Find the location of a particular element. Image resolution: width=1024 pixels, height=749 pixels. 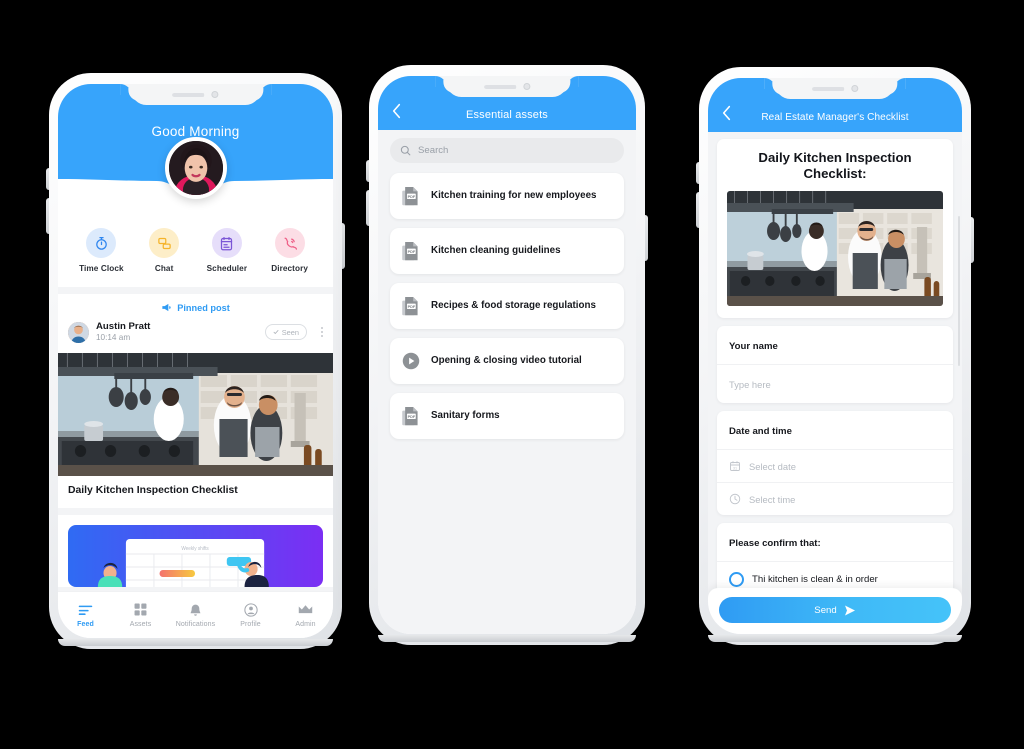

status-badge: Seen is located at coordinates (285, 332).